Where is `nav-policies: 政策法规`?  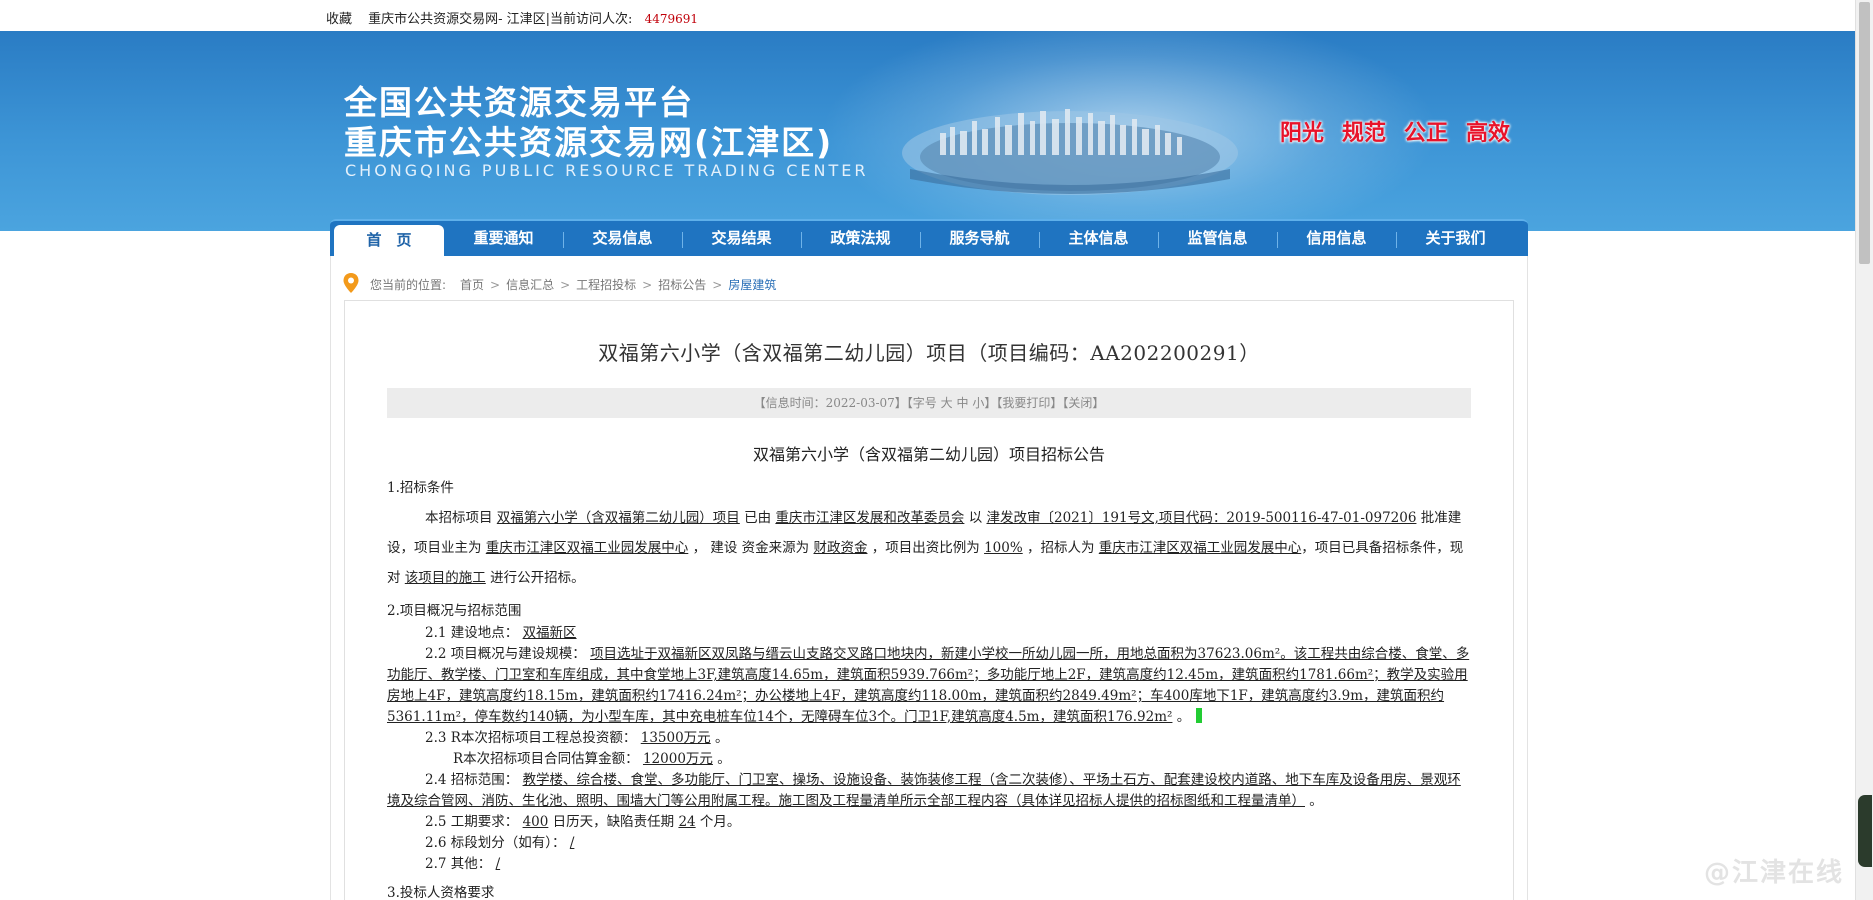 nav-policies: 政策法规 is located at coordinates (860, 238).